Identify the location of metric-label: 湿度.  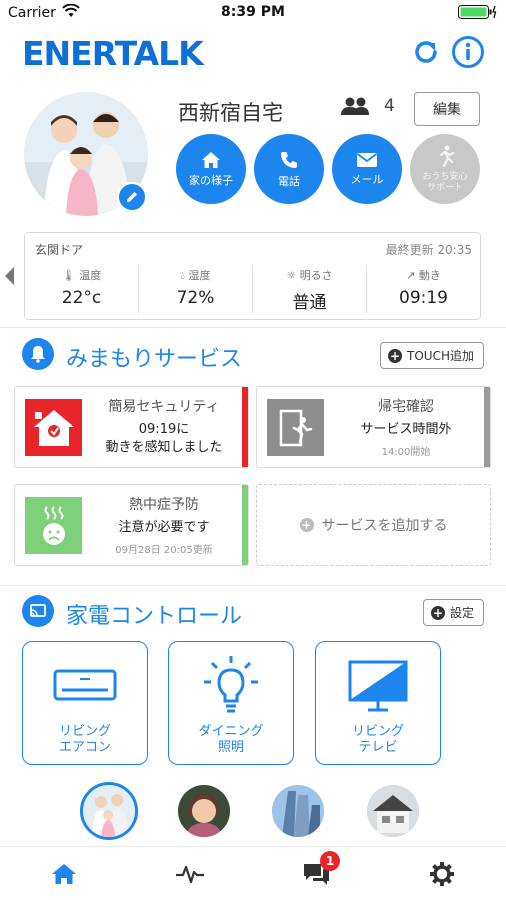
(199, 275).